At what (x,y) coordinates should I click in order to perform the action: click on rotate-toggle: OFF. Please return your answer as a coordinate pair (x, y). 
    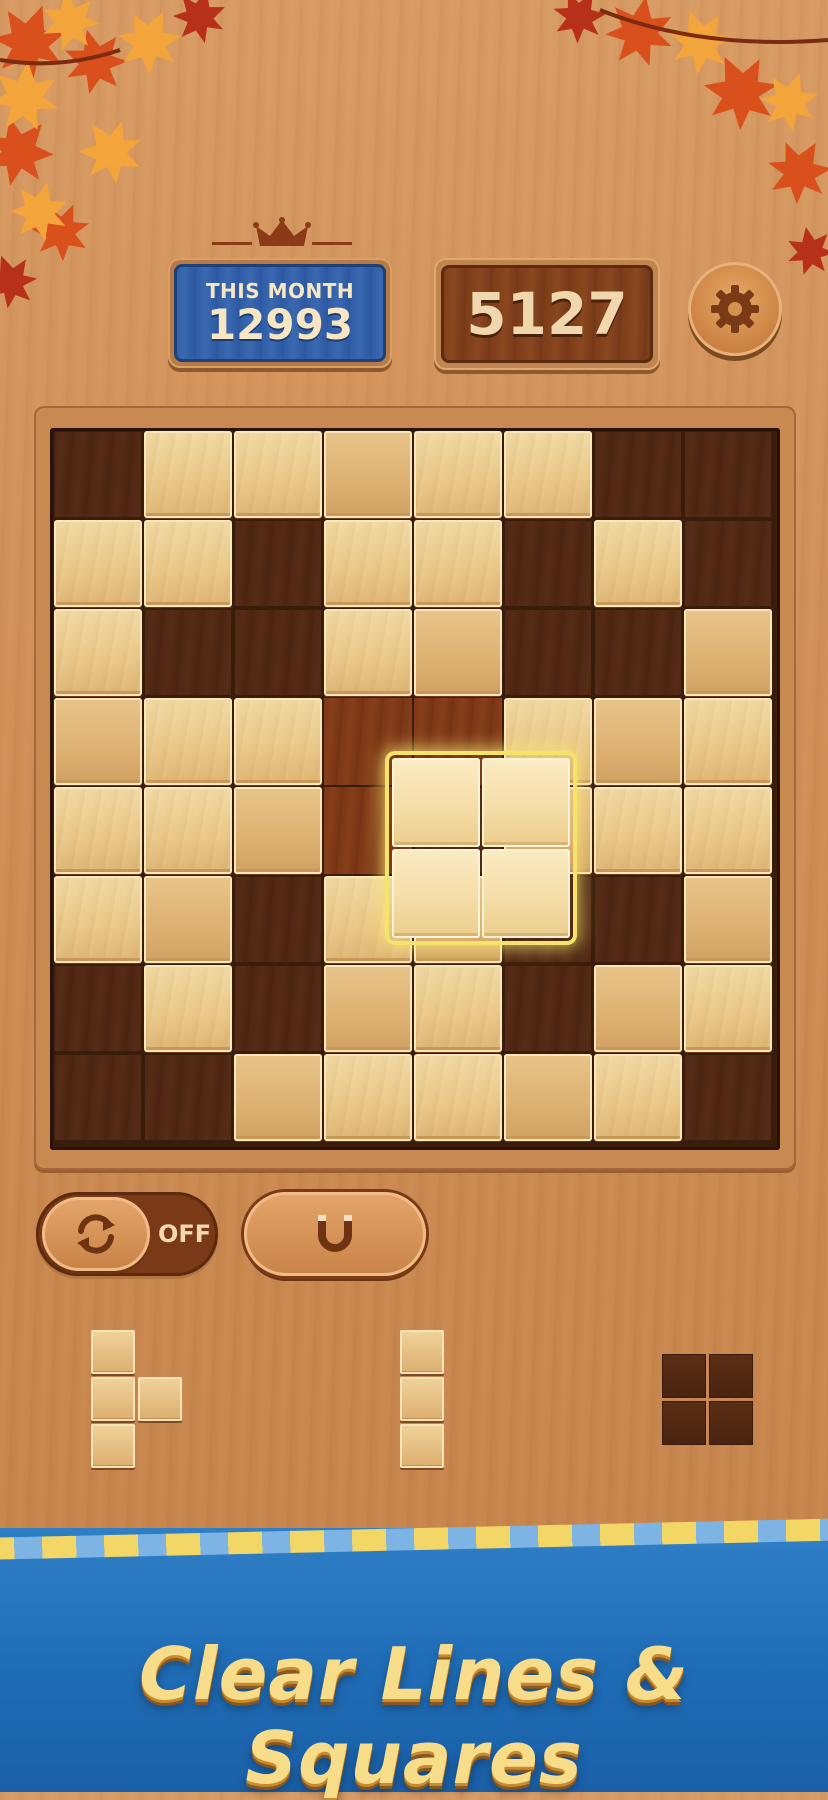
    Looking at the image, I should click on (127, 1234).